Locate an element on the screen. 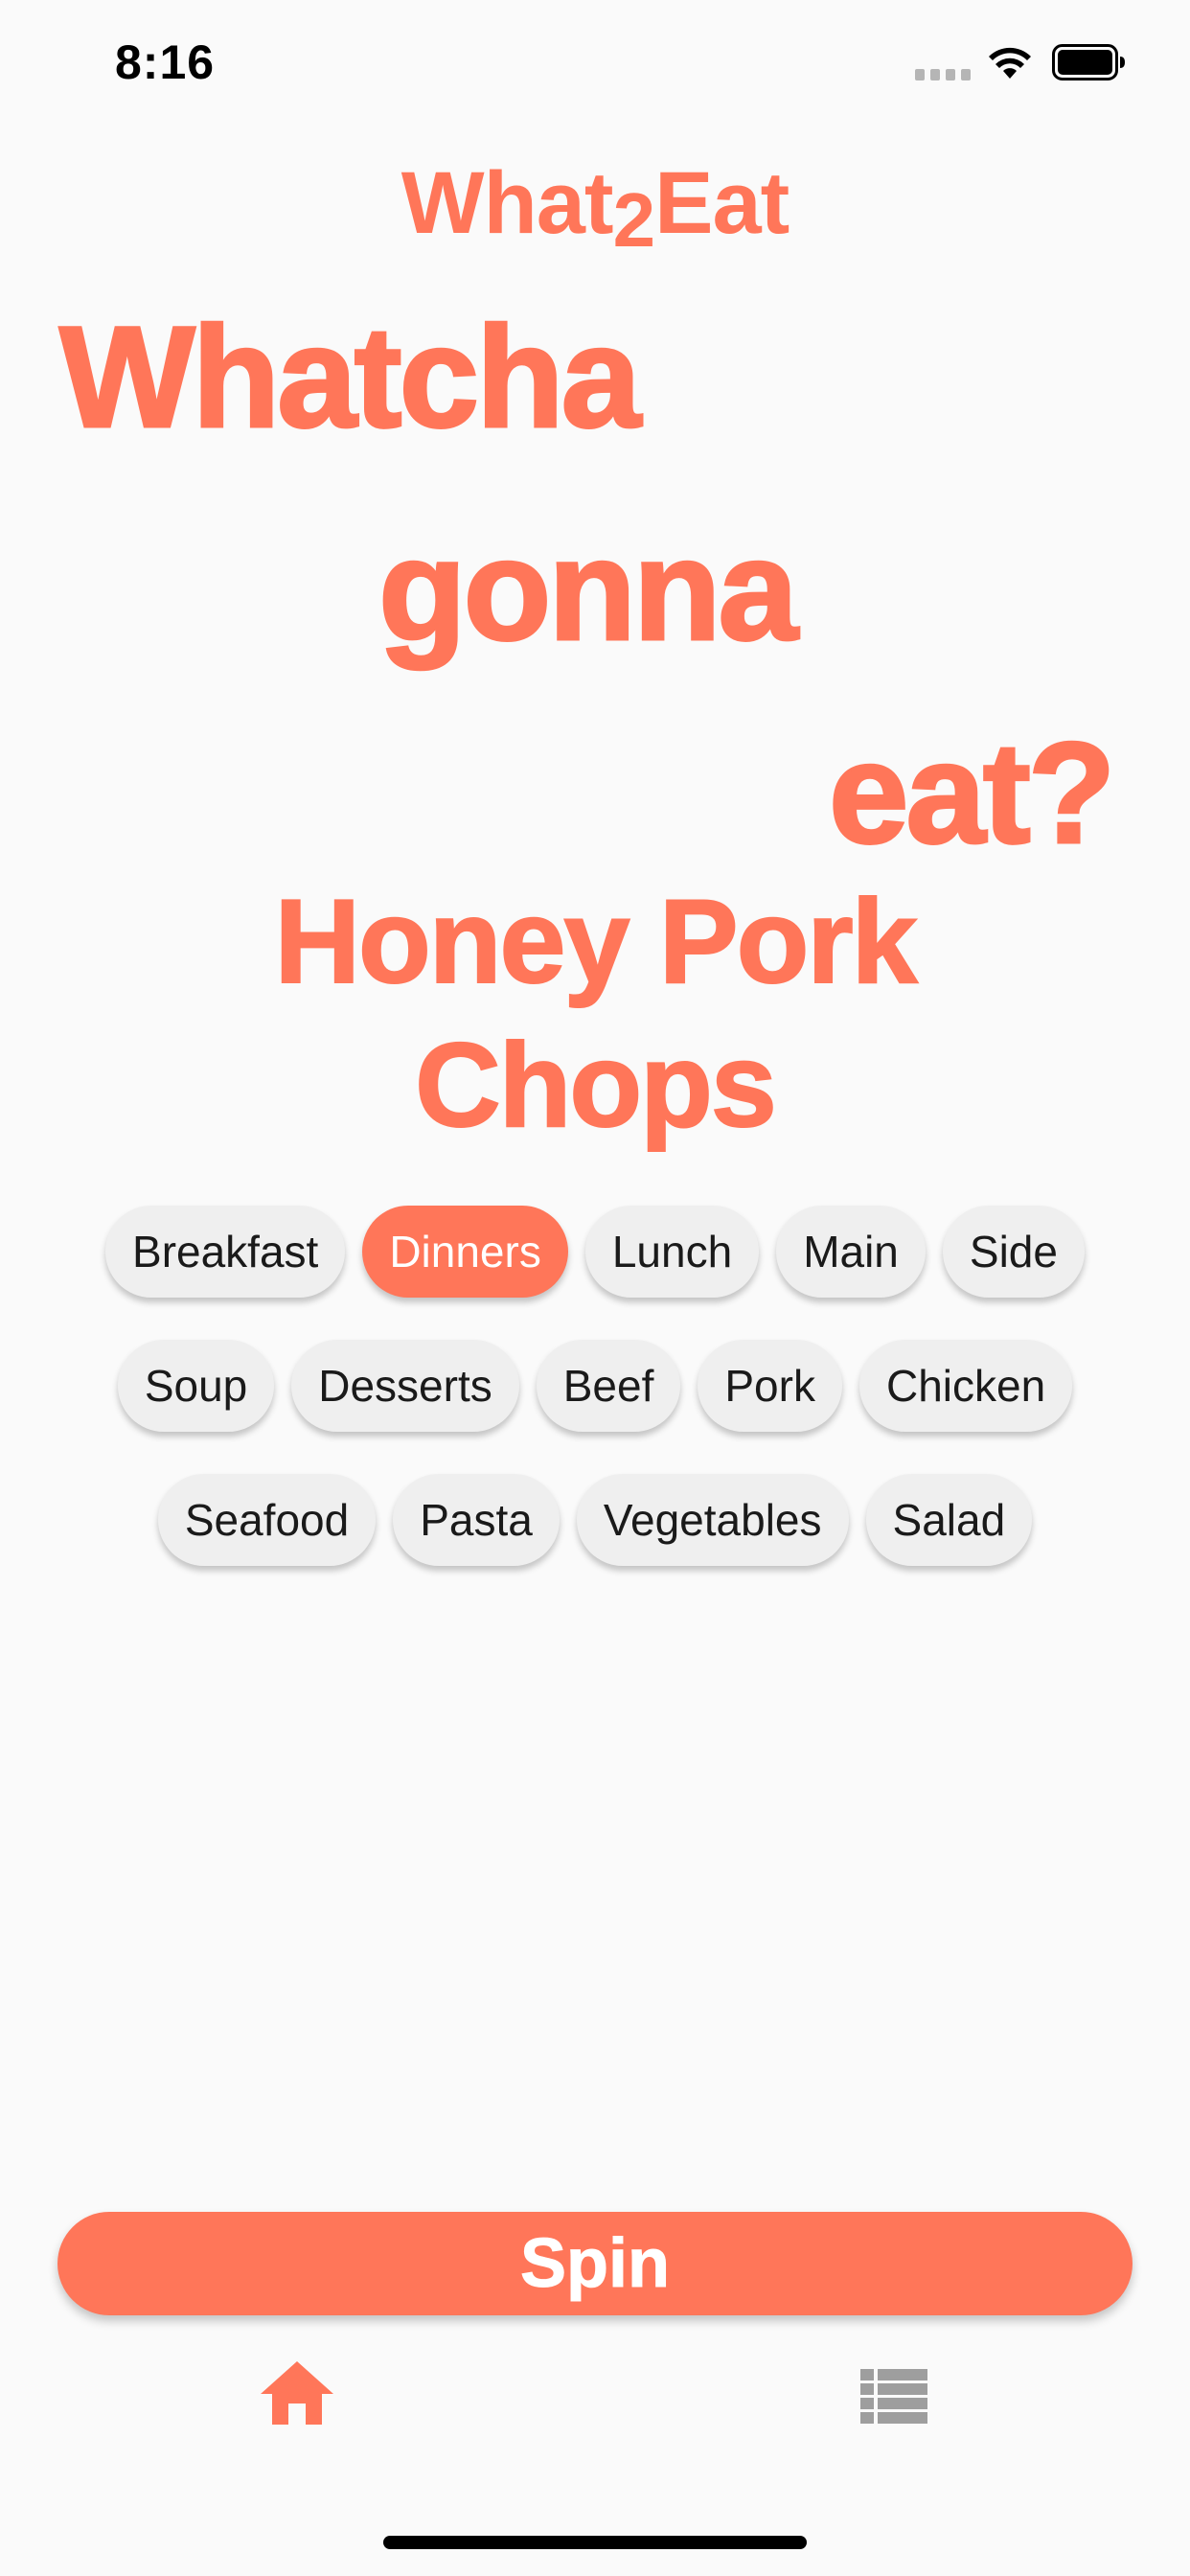 This screenshot has height=2576, width=1190. status-time: 8:16 is located at coordinates (166, 62).